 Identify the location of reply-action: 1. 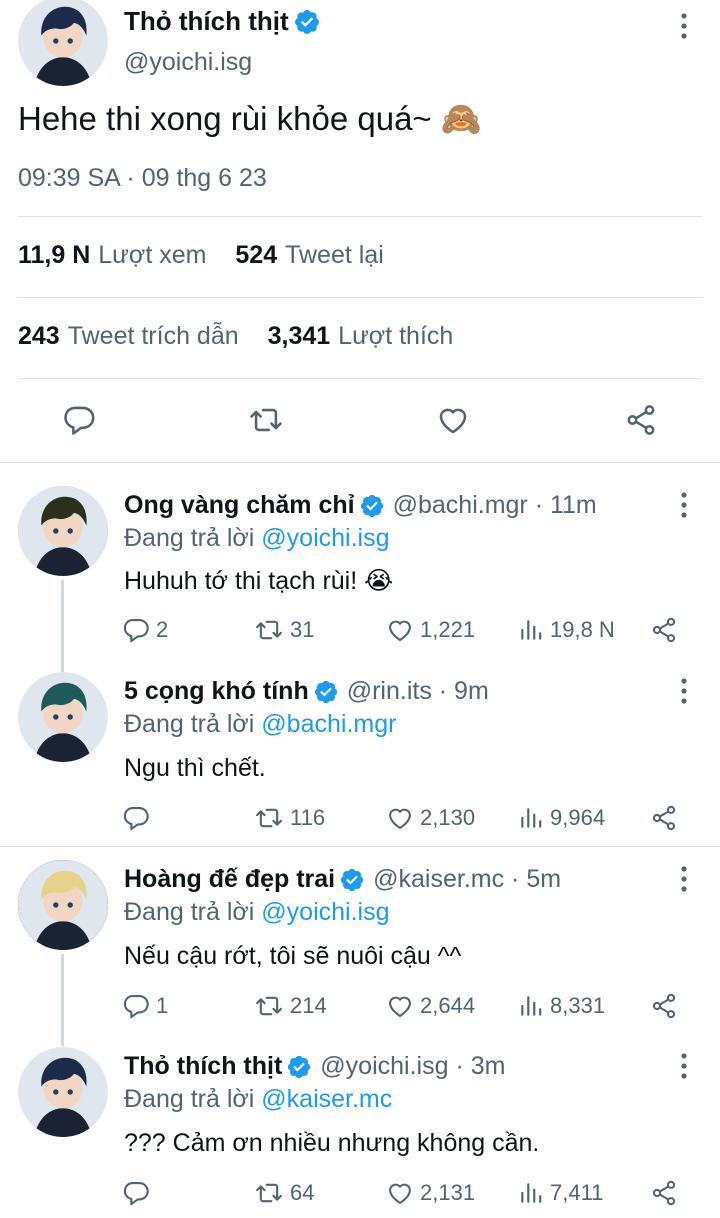
(145, 1006).